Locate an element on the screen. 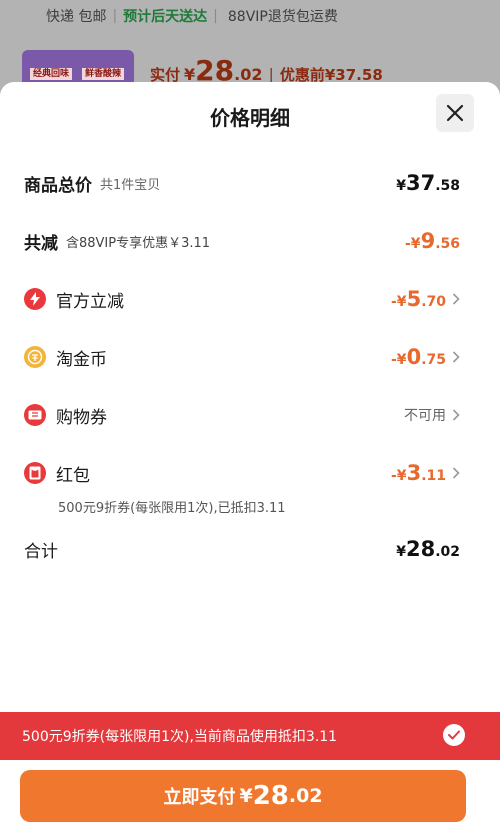 This screenshot has width=500, height=831. lightning-icon is located at coordinates (35, 299).